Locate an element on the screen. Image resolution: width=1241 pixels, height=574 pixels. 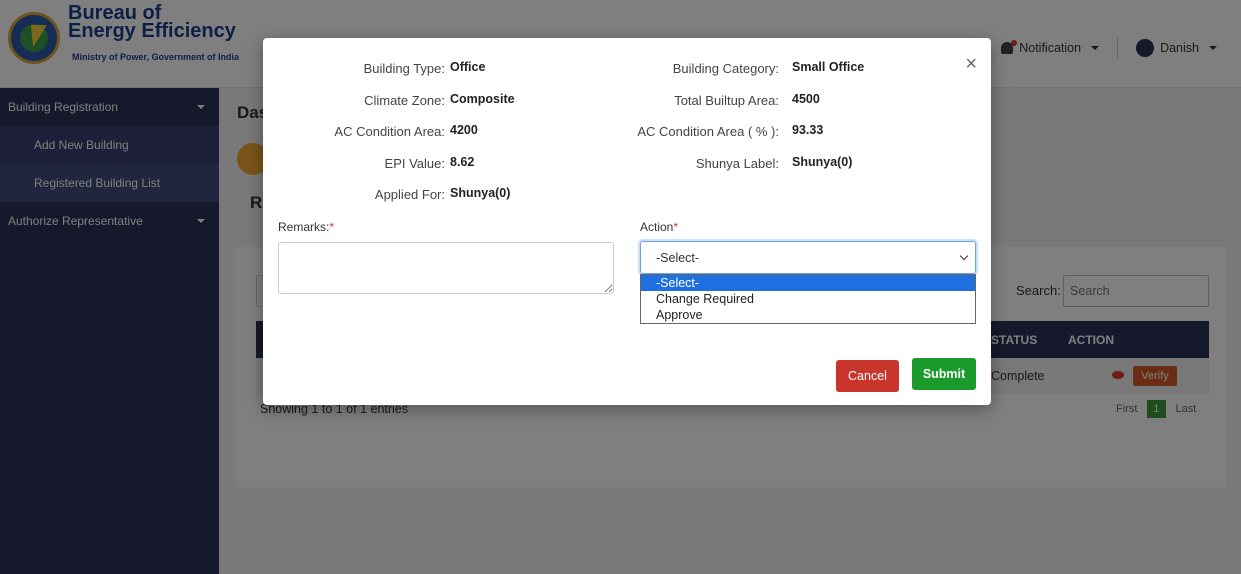
remarks-textarea is located at coordinates (446, 268).